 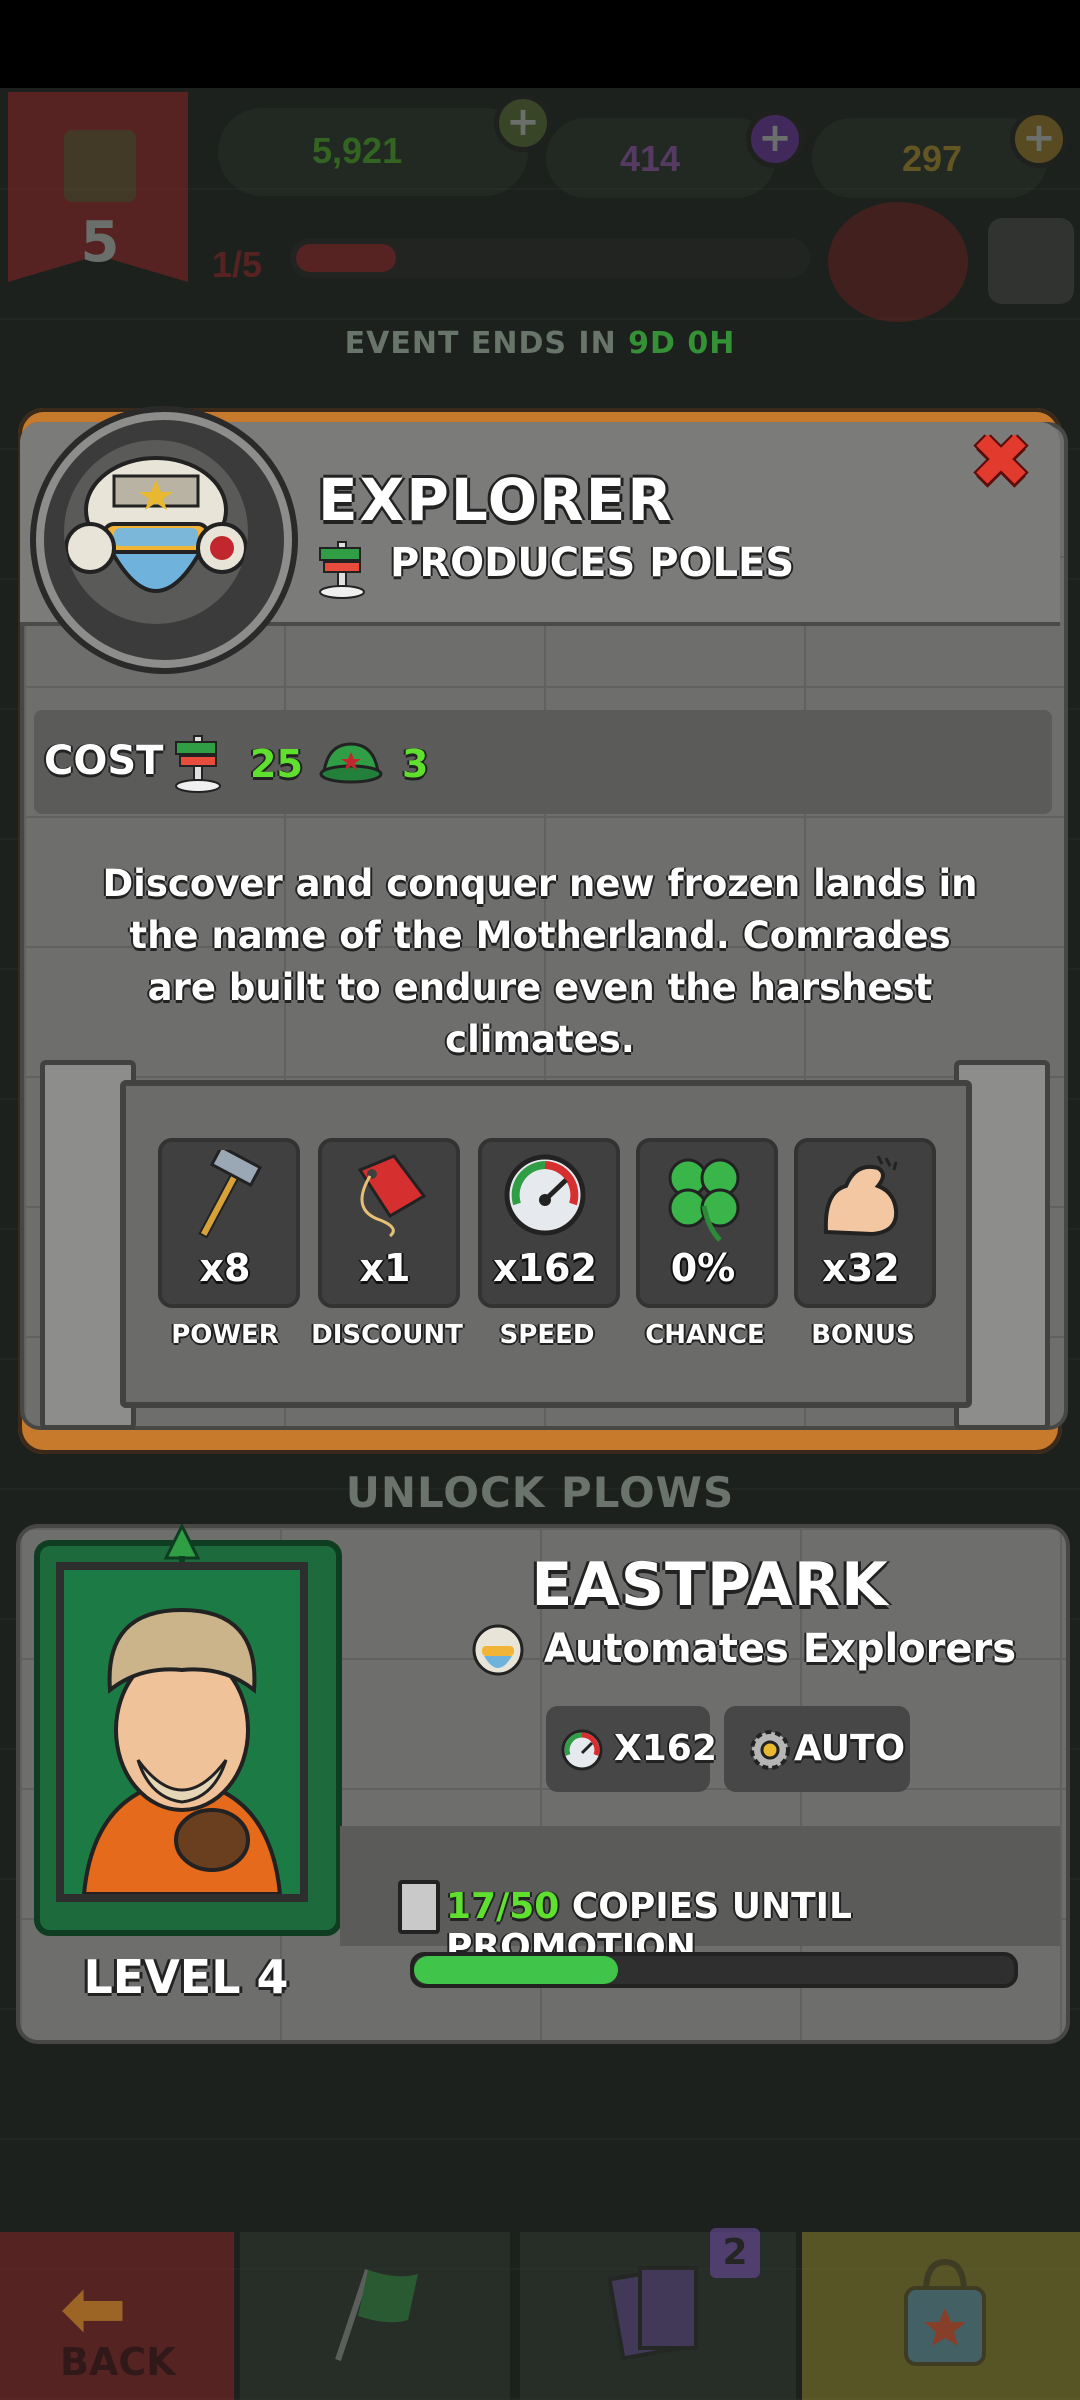 What do you see at coordinates (351, 763) in the screenshot?
I see `army-hat-icon` at bounding box center [351, 763].